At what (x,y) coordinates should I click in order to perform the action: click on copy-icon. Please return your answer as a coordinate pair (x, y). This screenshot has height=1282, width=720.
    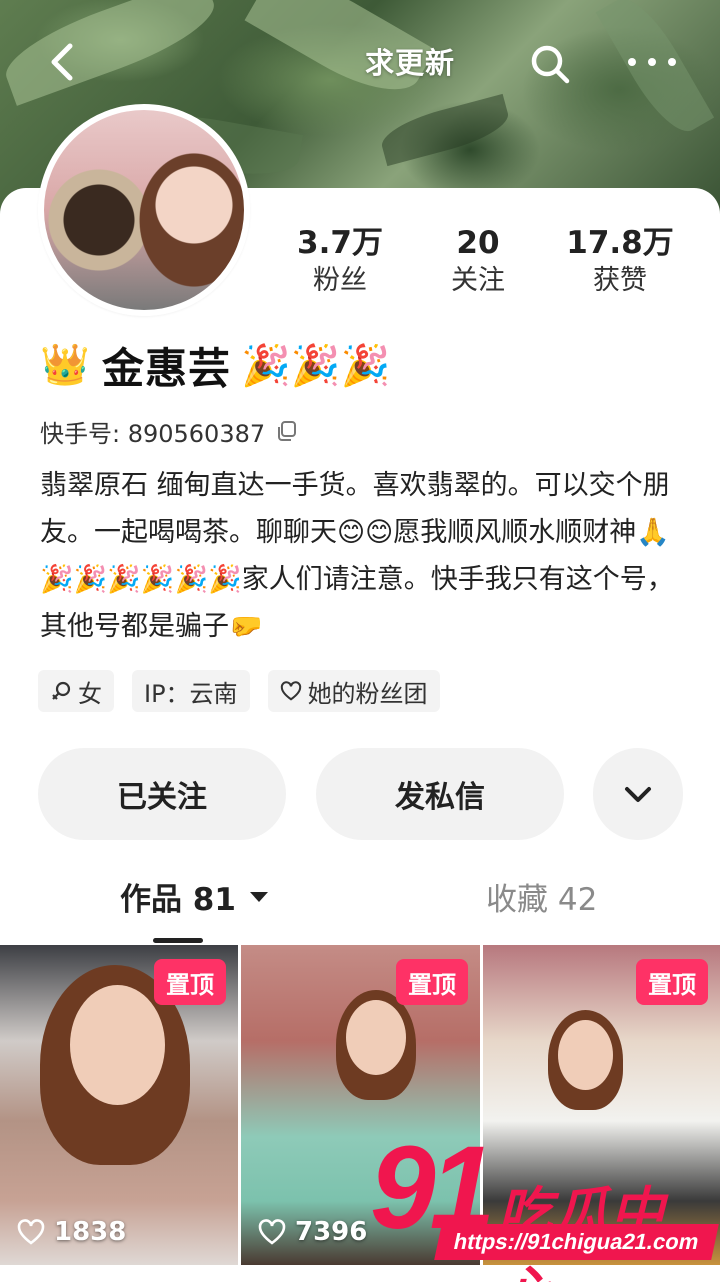
    Looking at the image, I should click on (287, 431).